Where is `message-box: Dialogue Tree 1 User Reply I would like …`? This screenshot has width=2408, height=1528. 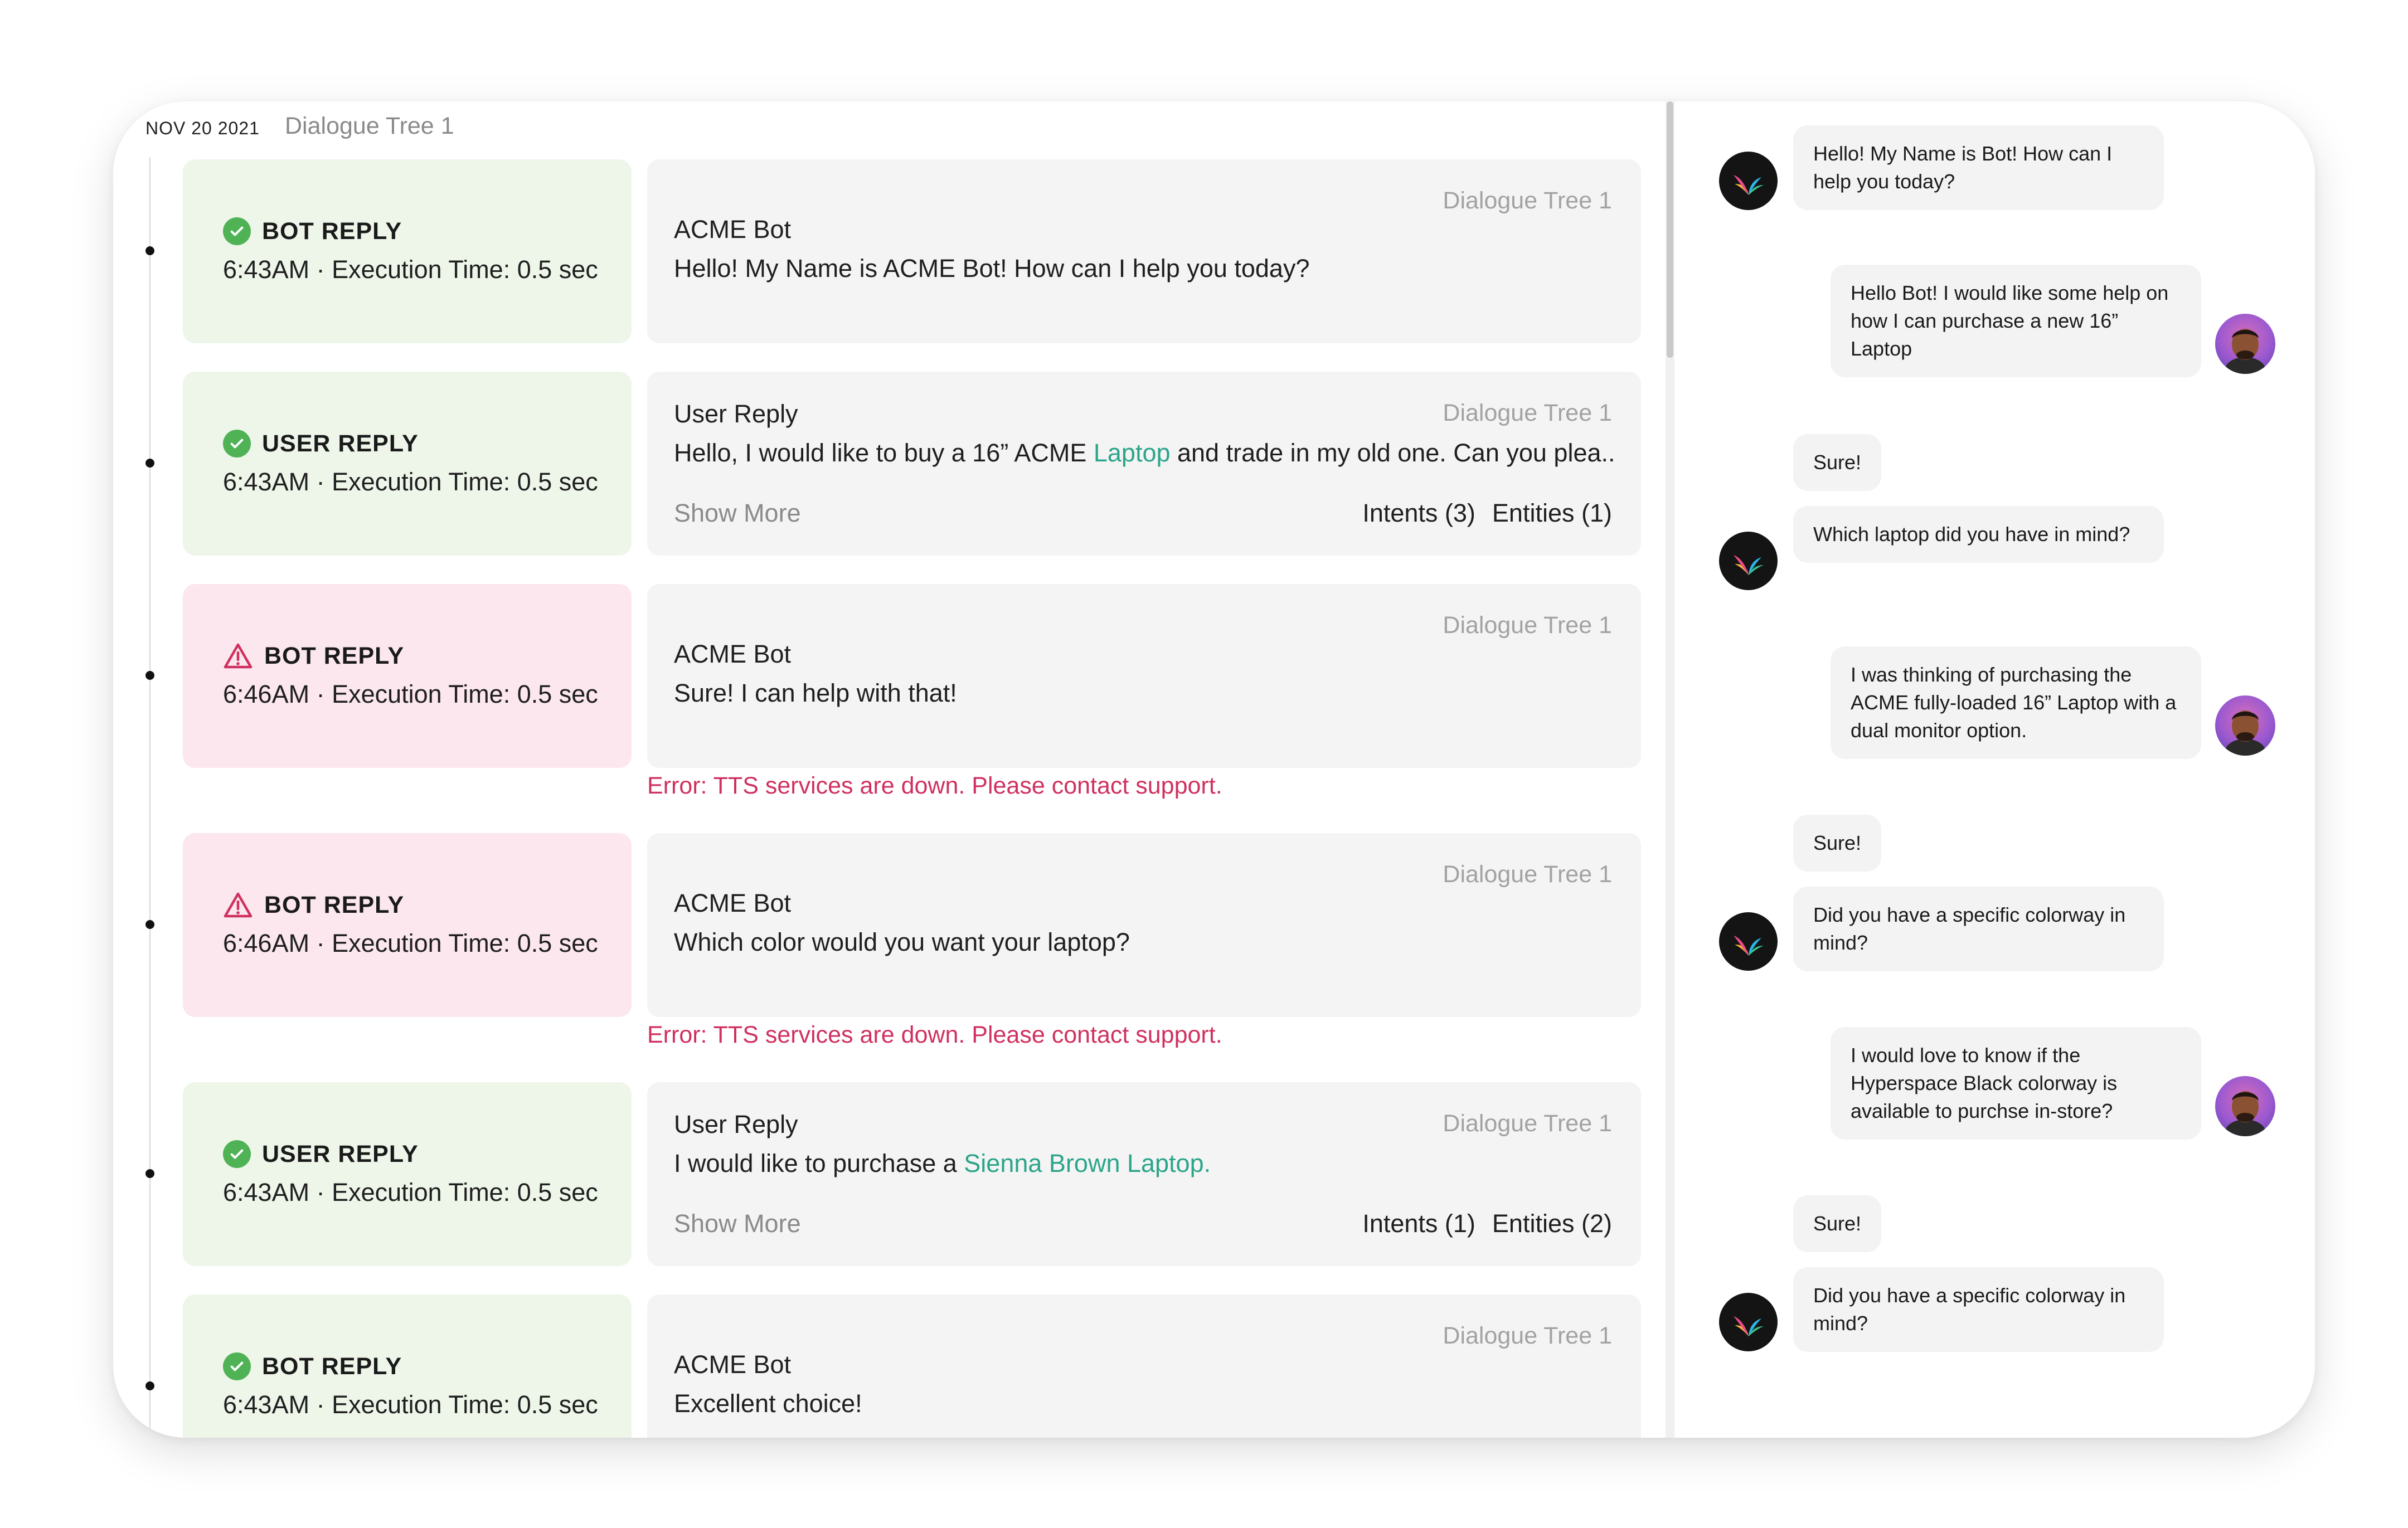 message-box: Dialogue Tree 1 User Reply I would like … is located at coordinates (1144, 1174).